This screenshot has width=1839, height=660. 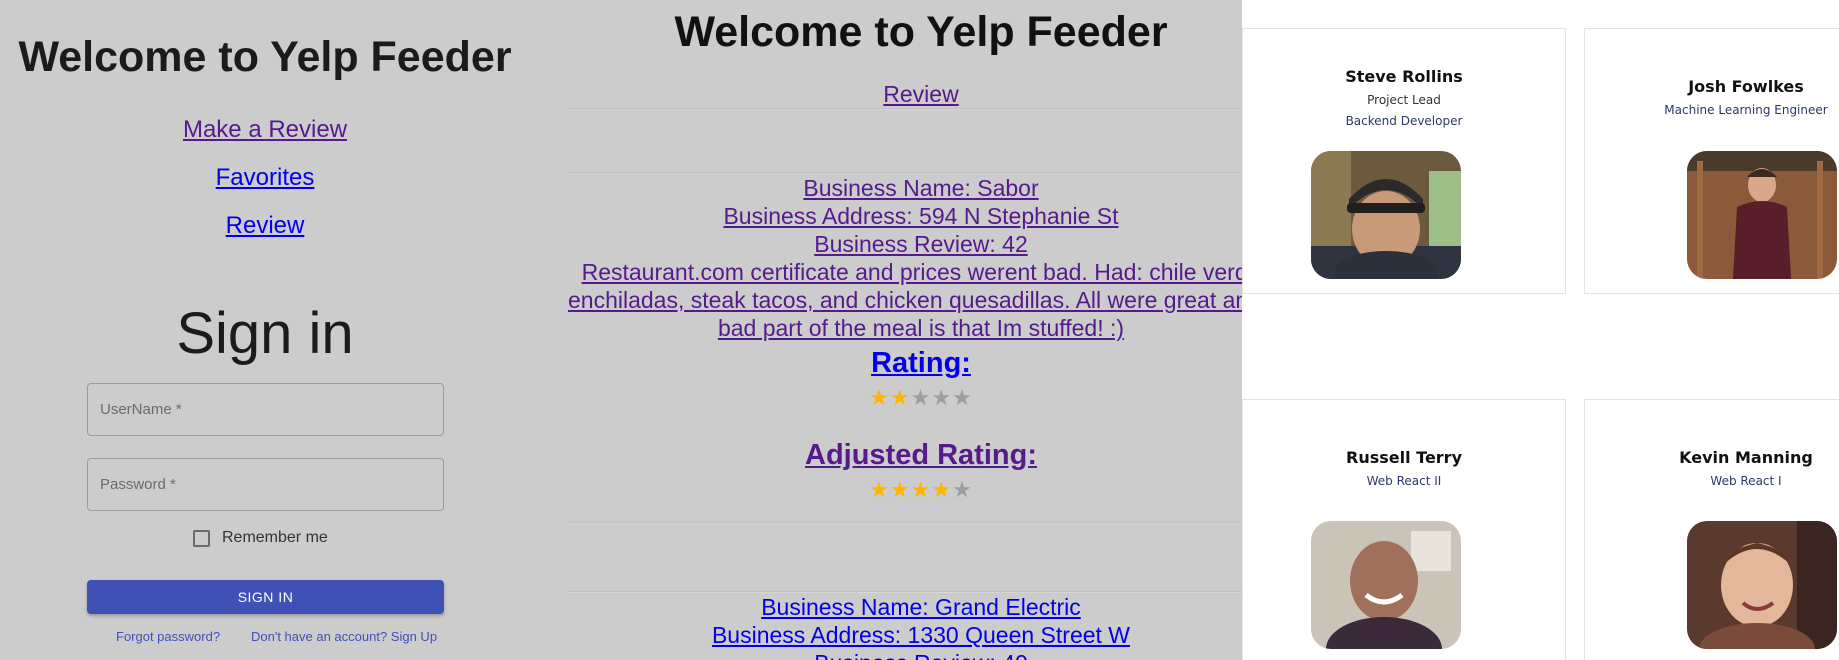 I want to click on business-name-link: Business Name: Grand Electric, so click(x=905, y=607).